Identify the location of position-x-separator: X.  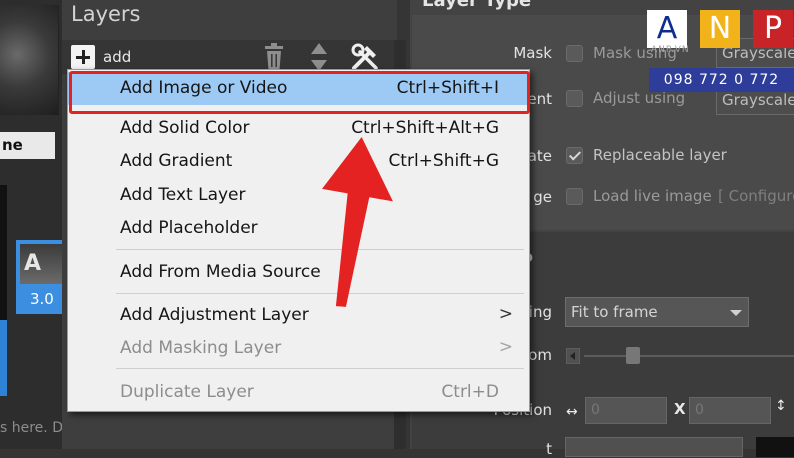
(680, 409).